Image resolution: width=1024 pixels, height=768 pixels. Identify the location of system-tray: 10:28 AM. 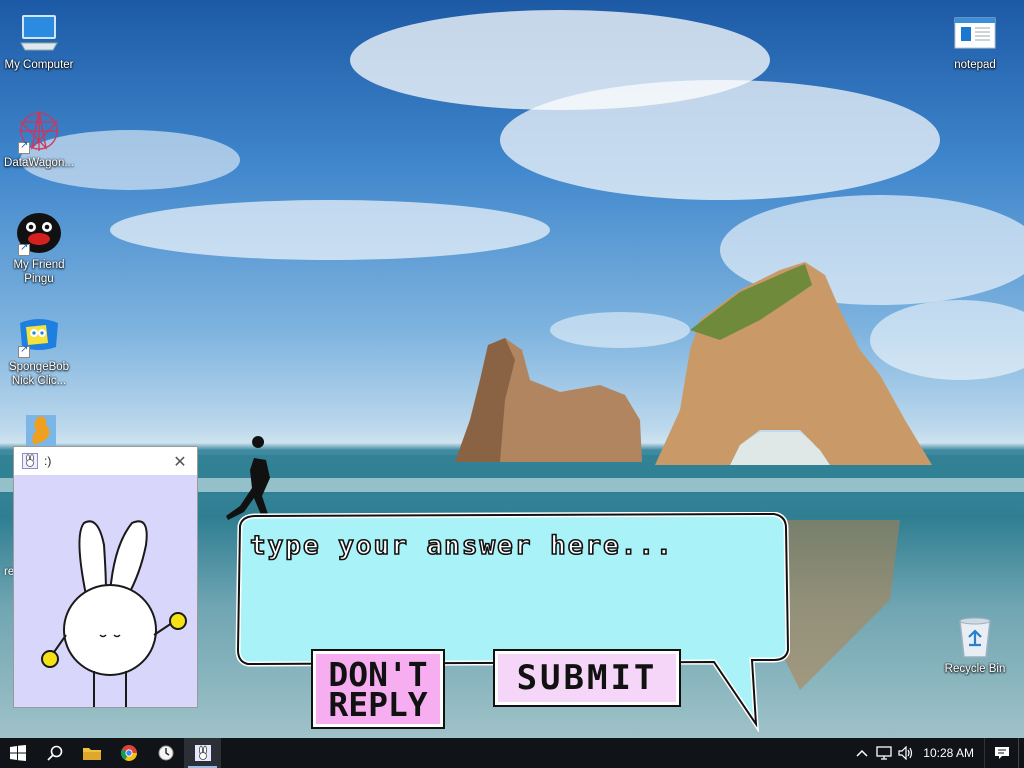
(937, 753).